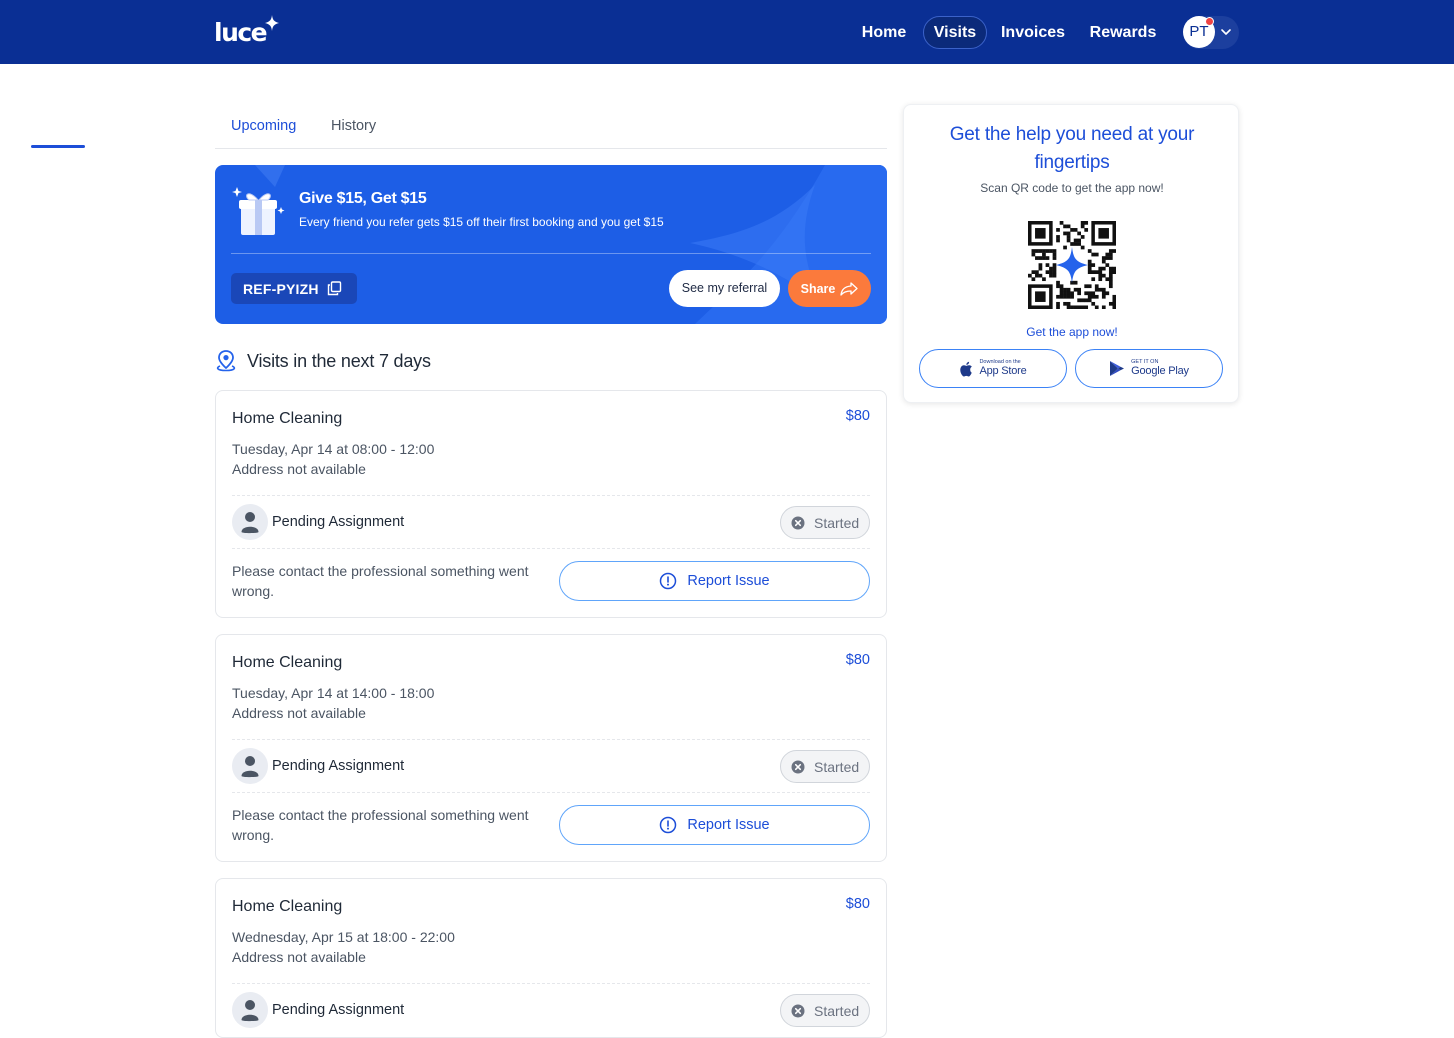 The image size is (1454, 1038). I want to click on referral-title: Give $15, Get $15, so click(363, 198).